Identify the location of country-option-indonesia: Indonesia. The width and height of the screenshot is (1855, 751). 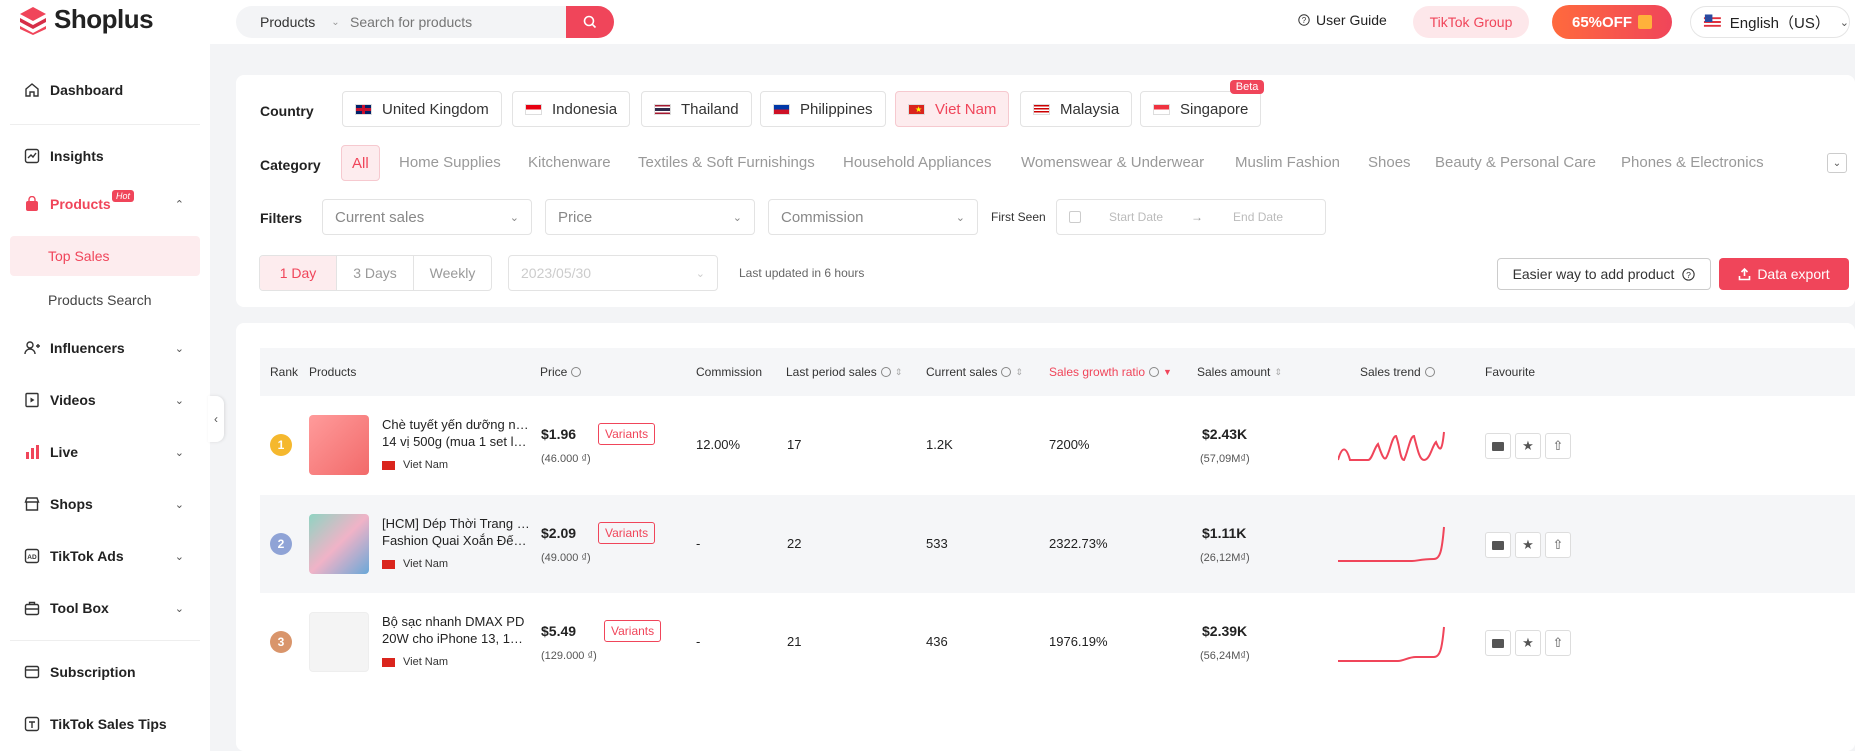
(571, 109).